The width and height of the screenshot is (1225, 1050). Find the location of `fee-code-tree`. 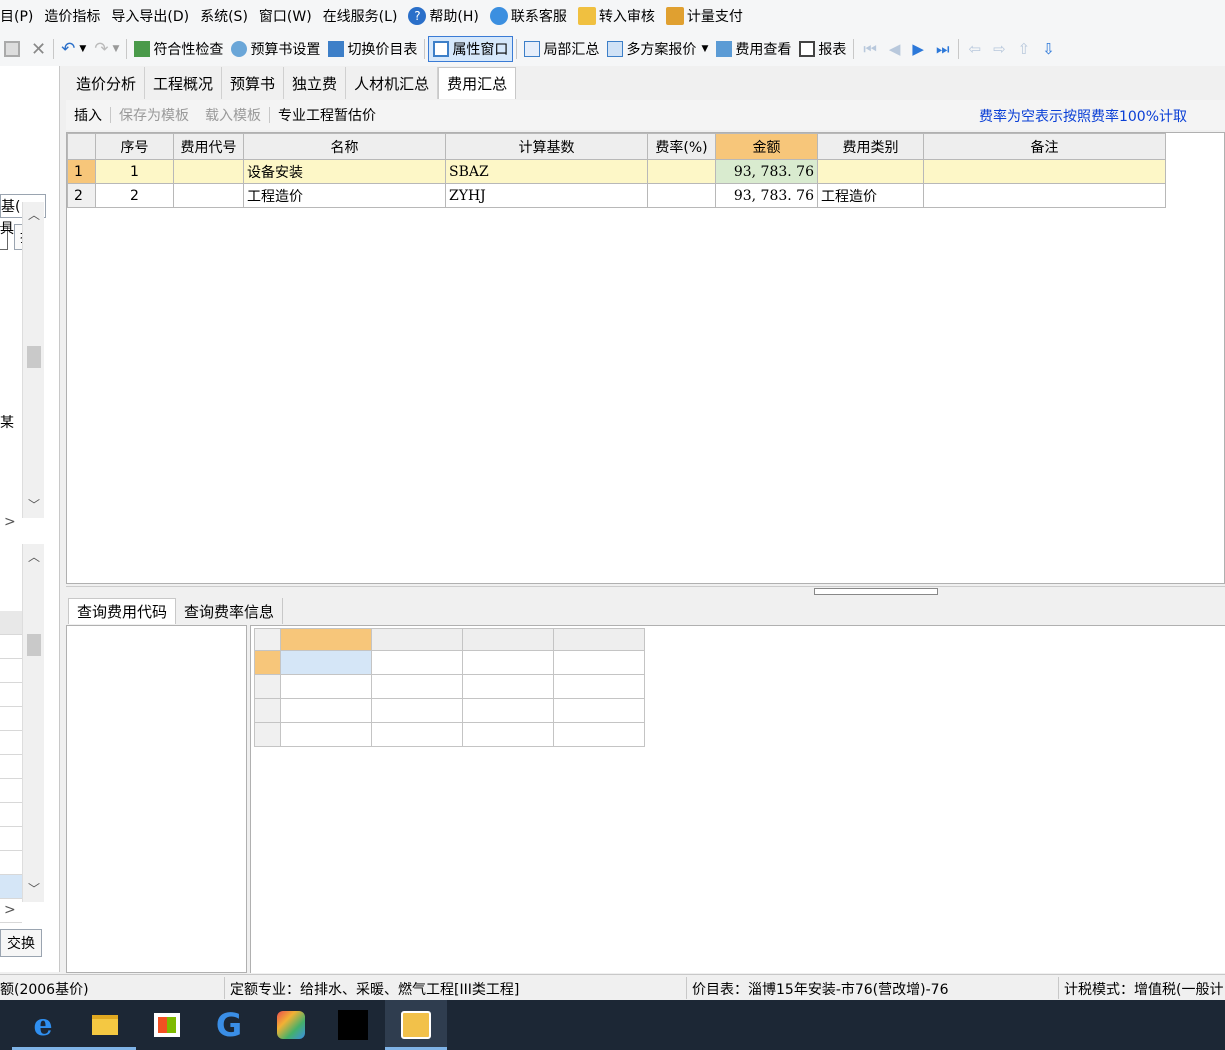

fee-code-tree is located at coordinates (156, 799).